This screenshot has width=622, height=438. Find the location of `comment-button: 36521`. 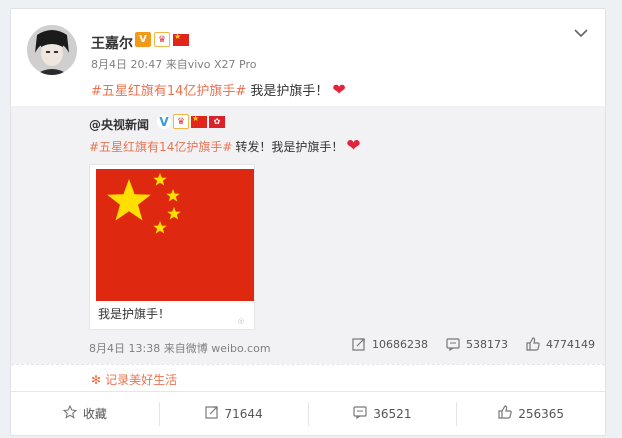

comment-button: 36521 is located at coordinates (383, 413).